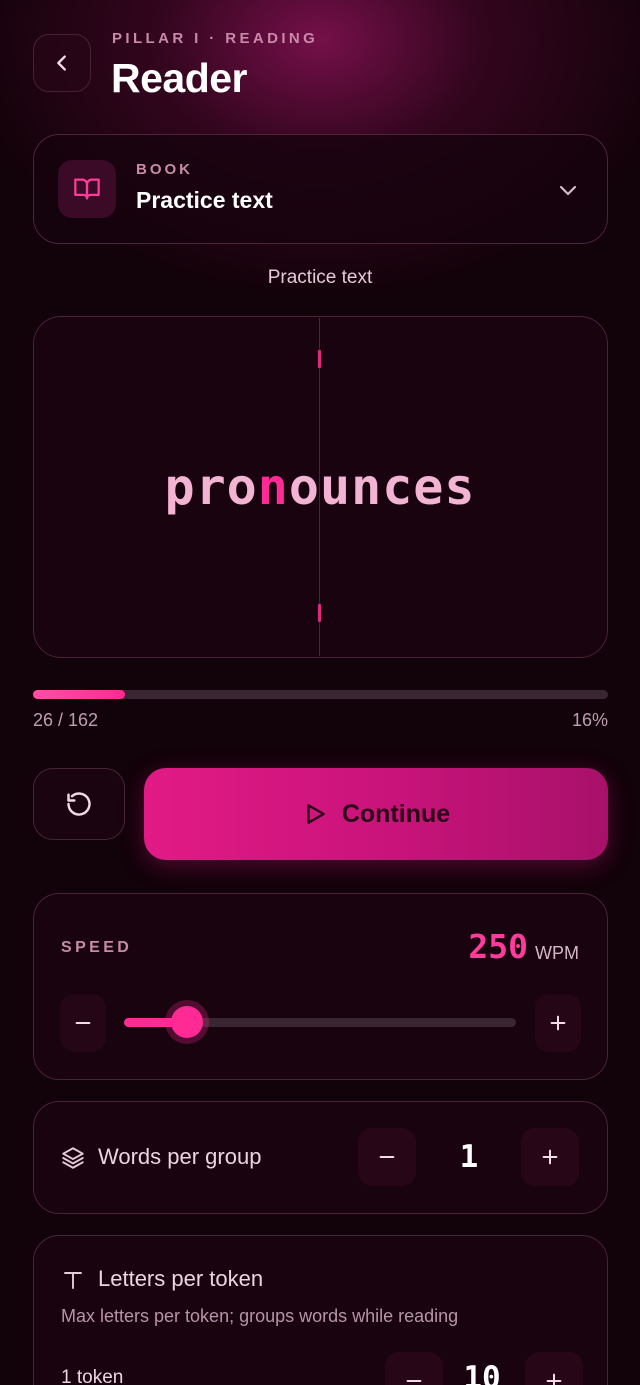 The width and height of the screenshot is (640, 1385). I want to click on letters-per-token-label: Letters per token, so click(181, 1278).